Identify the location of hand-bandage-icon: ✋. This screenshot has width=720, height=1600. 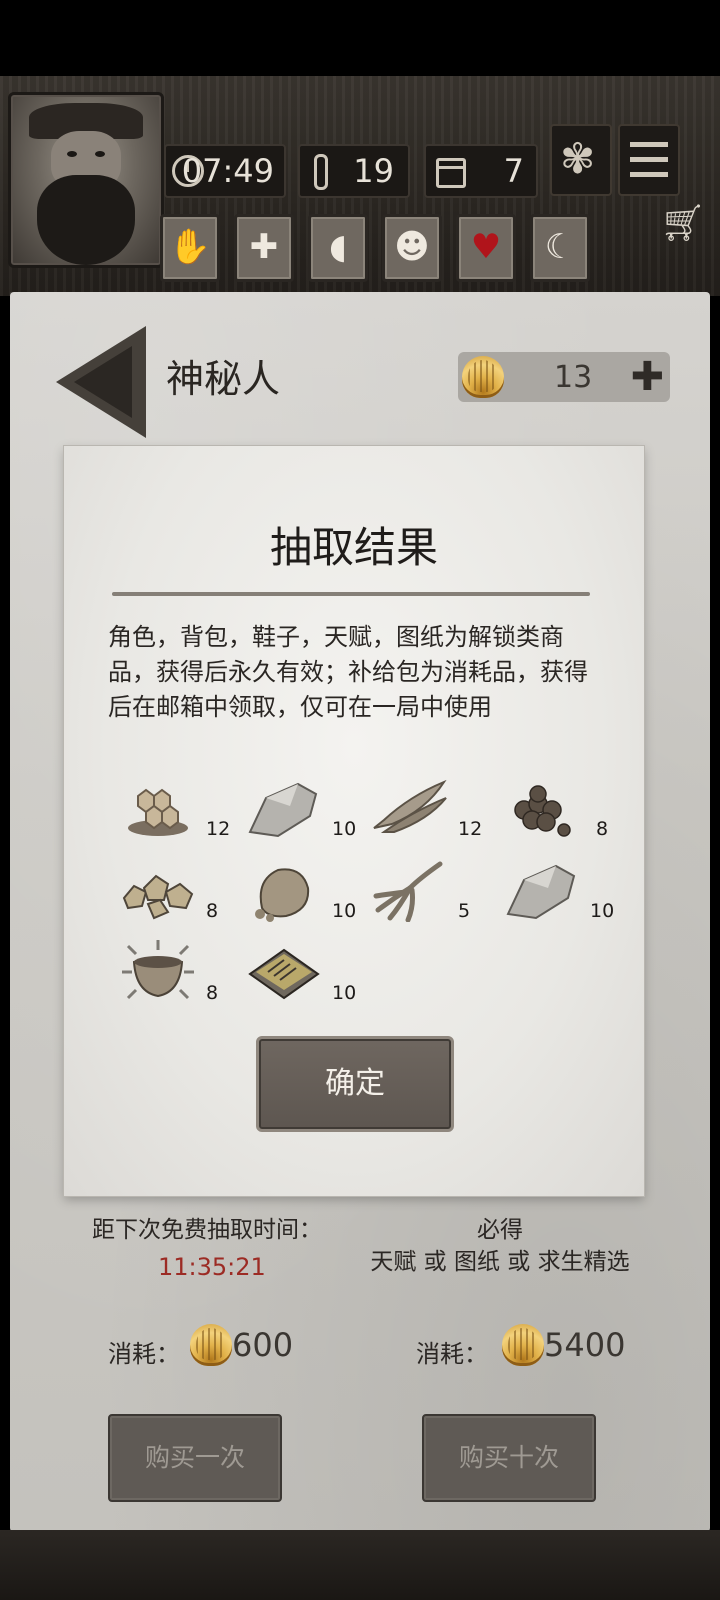
(190, 247).